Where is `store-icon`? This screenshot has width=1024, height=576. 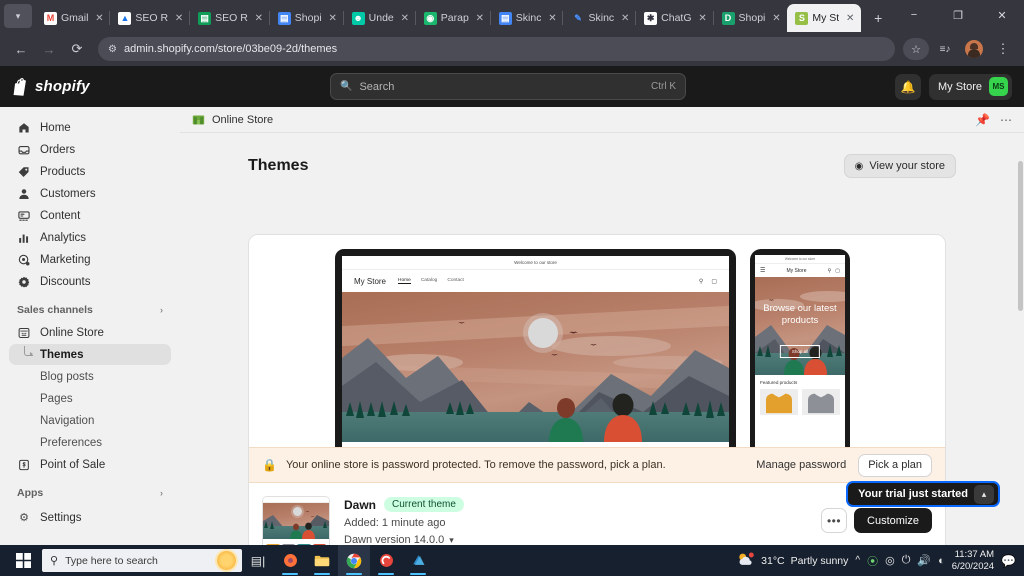
store-icon is located at coordinates (418, 560).